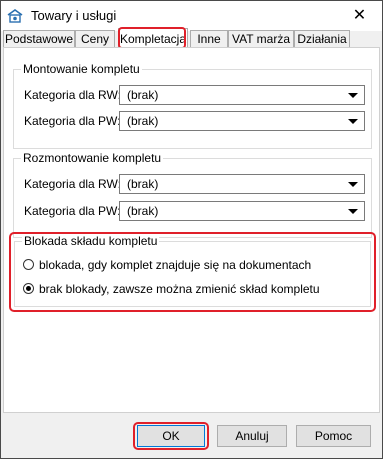 This screenshot has height=459, width=383. Describe the element at coordinates (15, 16) in the screenshot. I see `app-icon` at that location.